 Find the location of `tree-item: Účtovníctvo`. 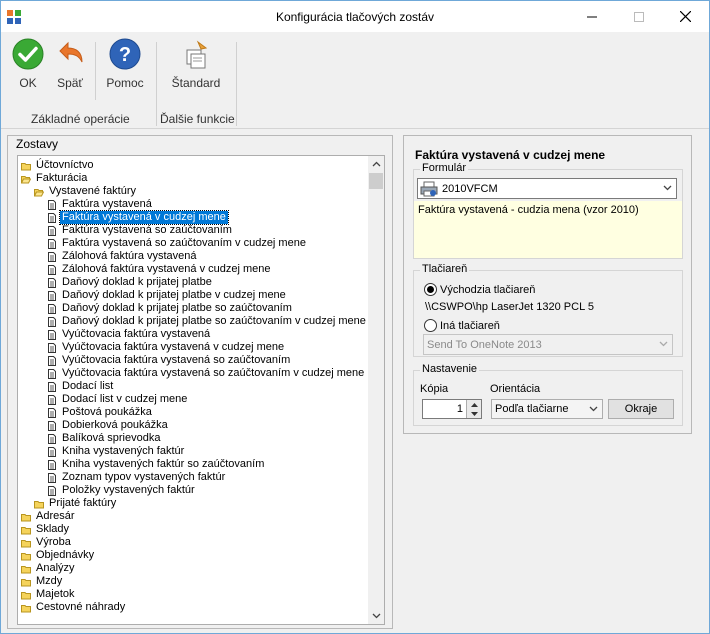

tree-item: Účtovníctvo is located at coordinates (58, 165).